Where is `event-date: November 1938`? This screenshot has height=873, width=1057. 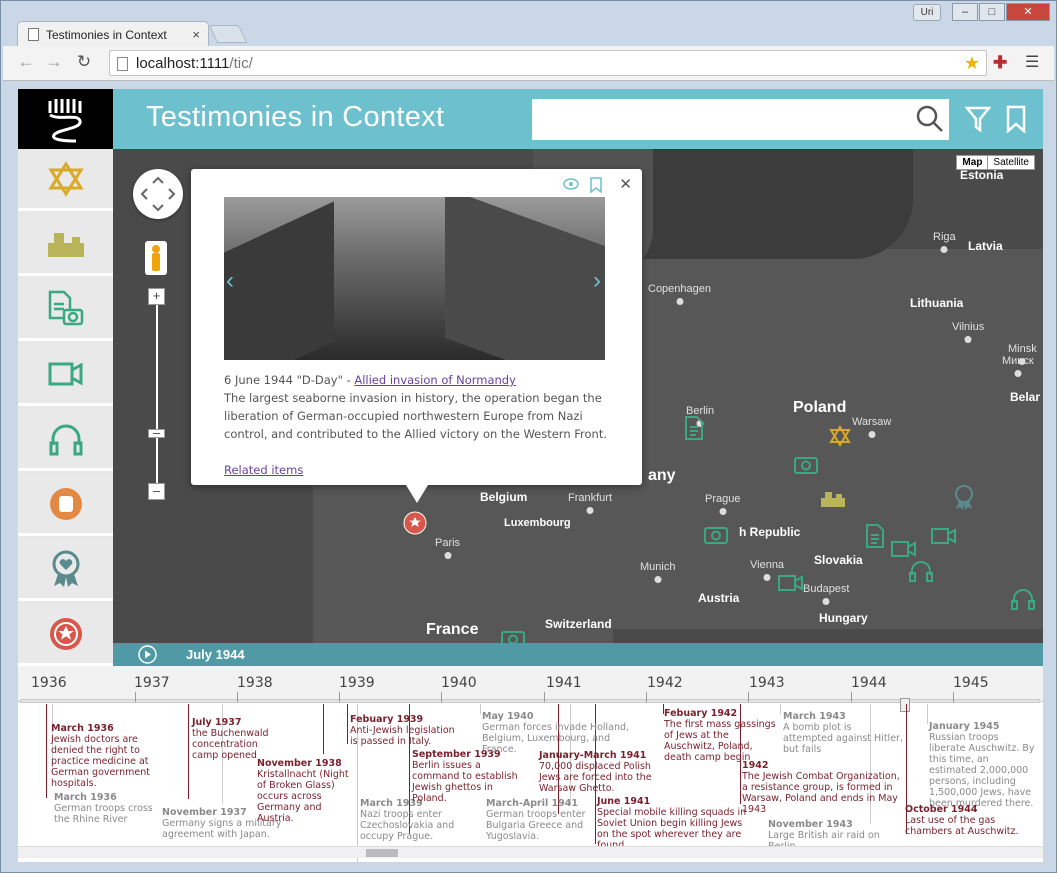 event-date: November 1938 is located at coordinates (299, 763).